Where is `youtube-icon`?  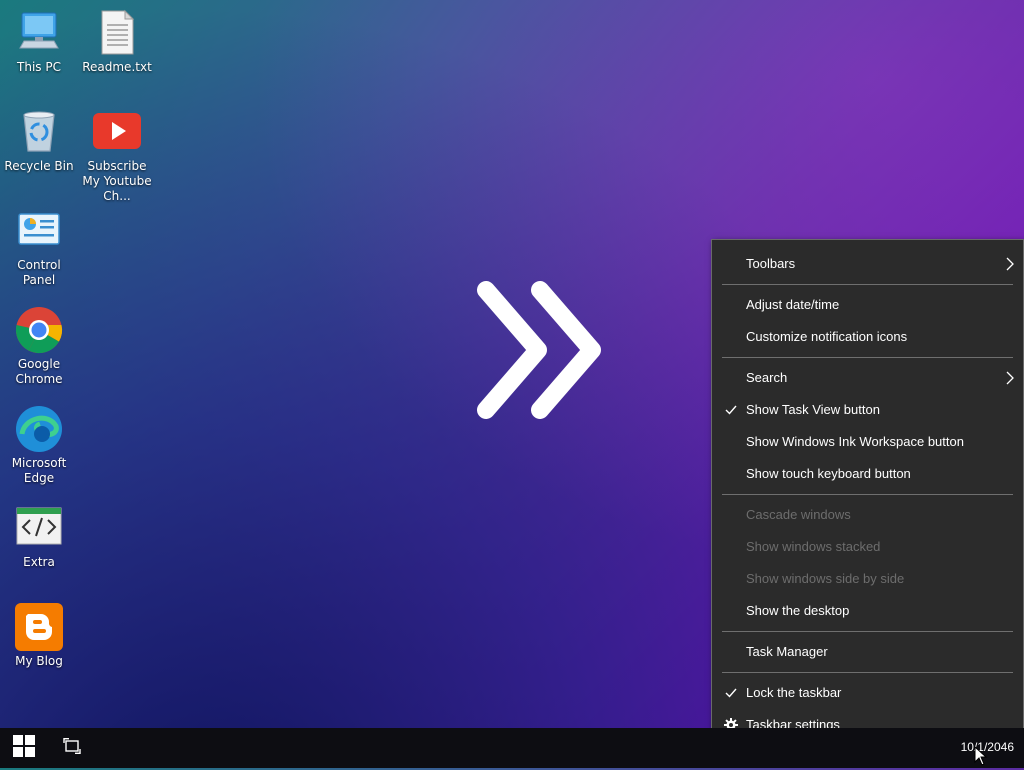
youtube-icon is located at coordinates (117, 132).